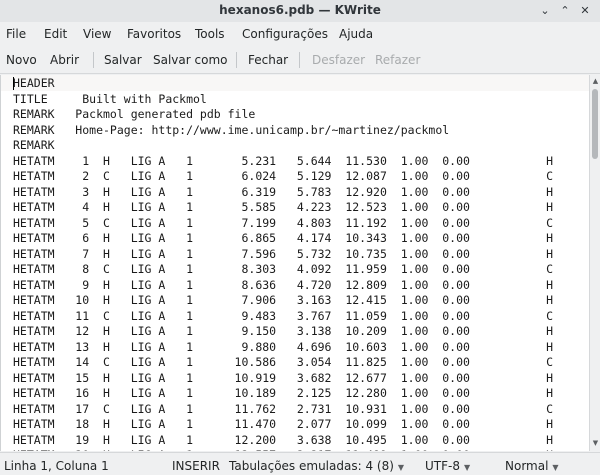 This screenshot has height=475, width=600. What do you see at coordinates (338, 60) in the screenshot?
I see `undo-button: Desfazer` at bounding box center [338, 60].